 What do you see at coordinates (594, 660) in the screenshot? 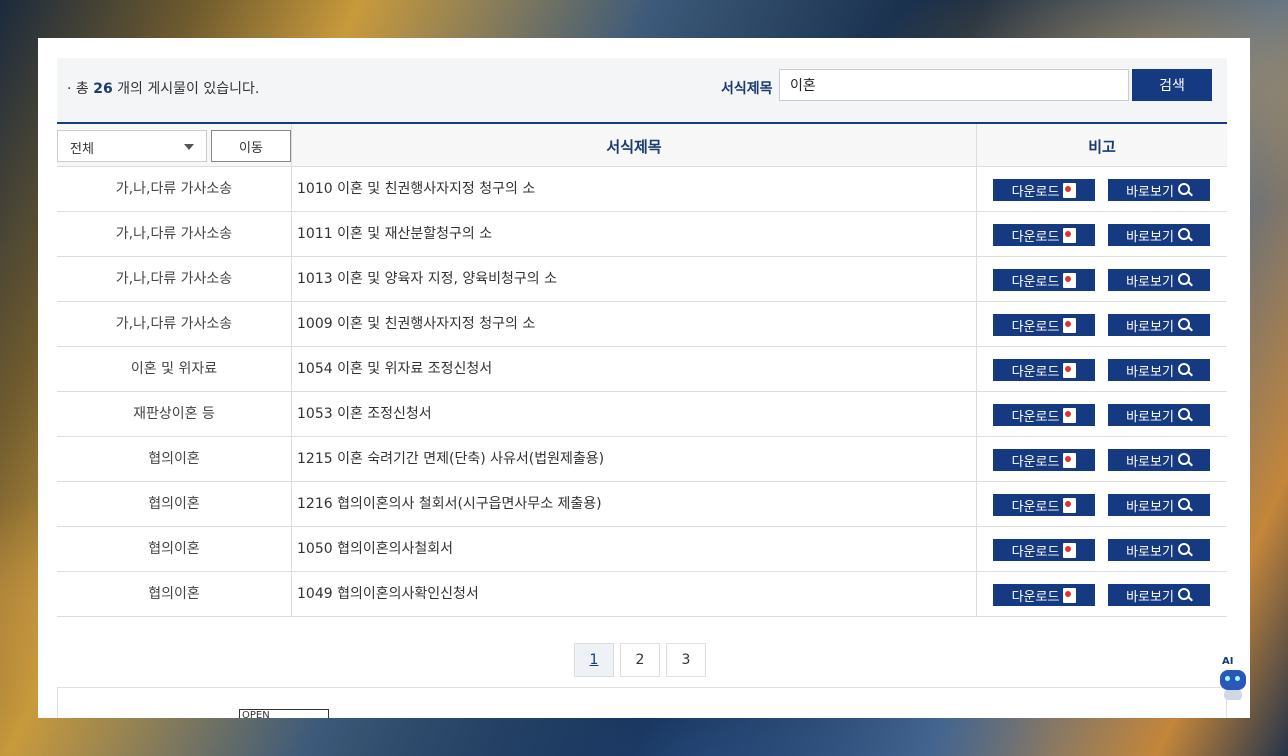
I see `page-button-1: 1` at bounding box center [594, 660].